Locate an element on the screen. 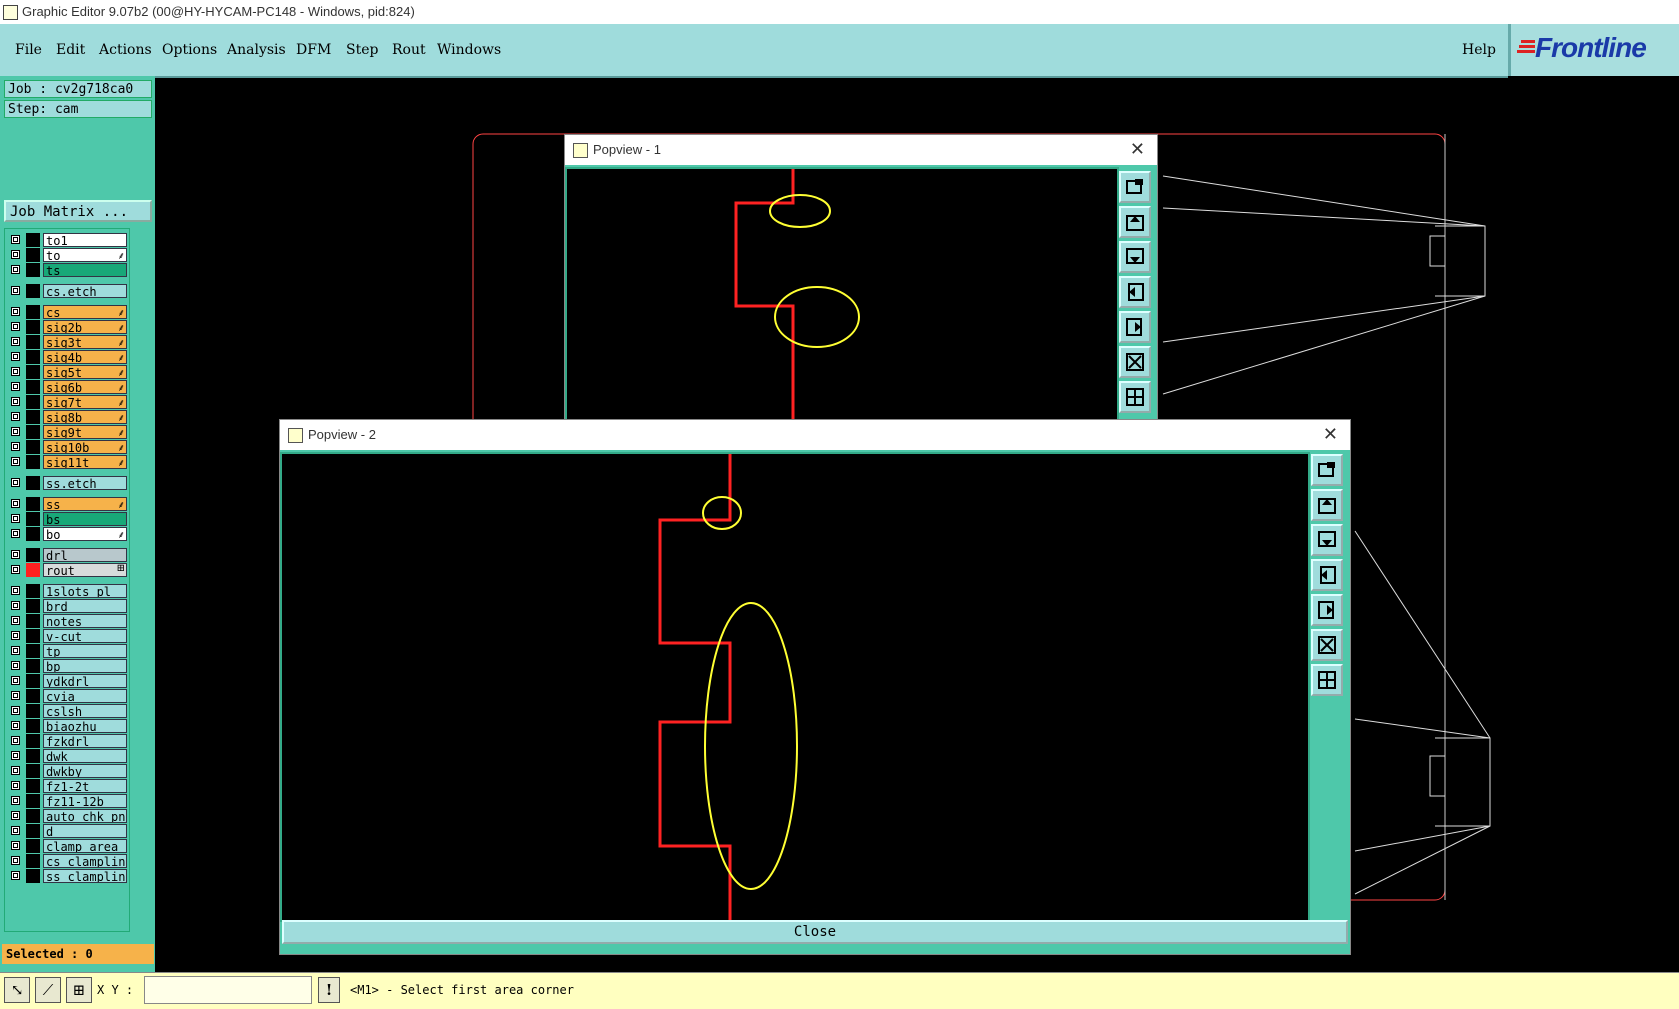  layer-name: cs is located at coordinates (85, 312).